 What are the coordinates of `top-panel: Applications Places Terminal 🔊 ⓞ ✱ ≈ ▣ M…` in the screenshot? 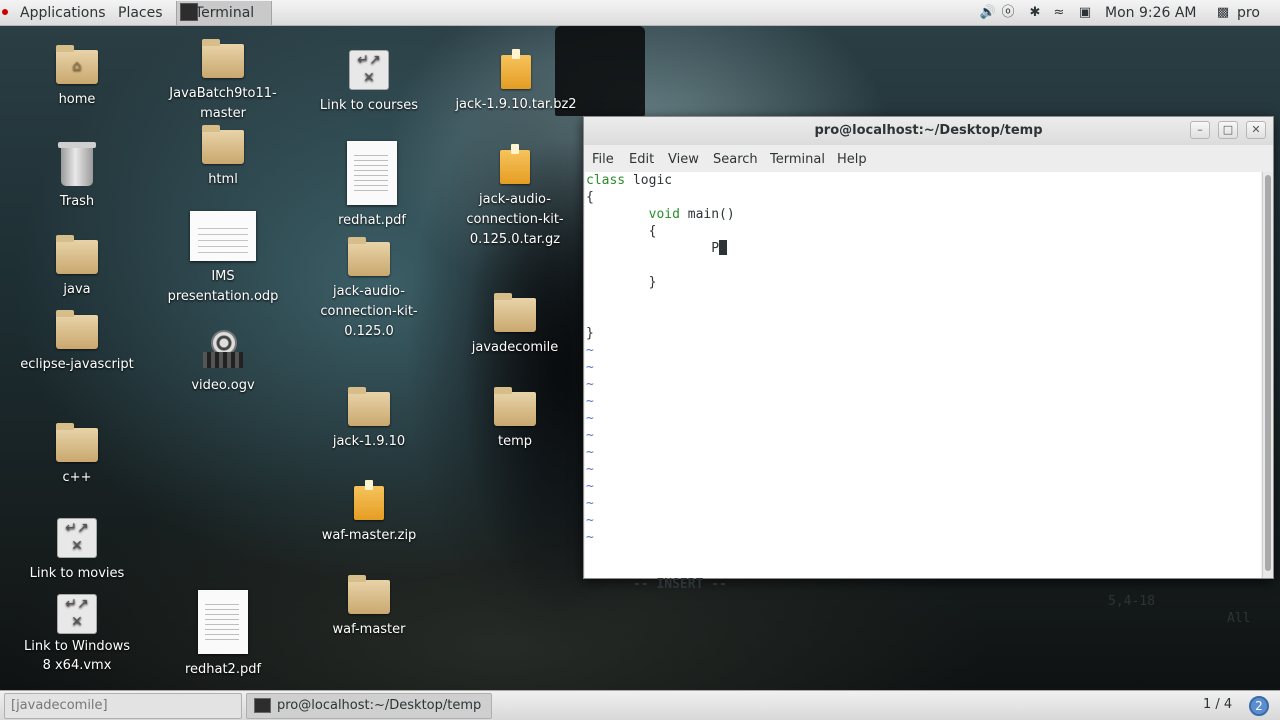 It's located at (640, 13).